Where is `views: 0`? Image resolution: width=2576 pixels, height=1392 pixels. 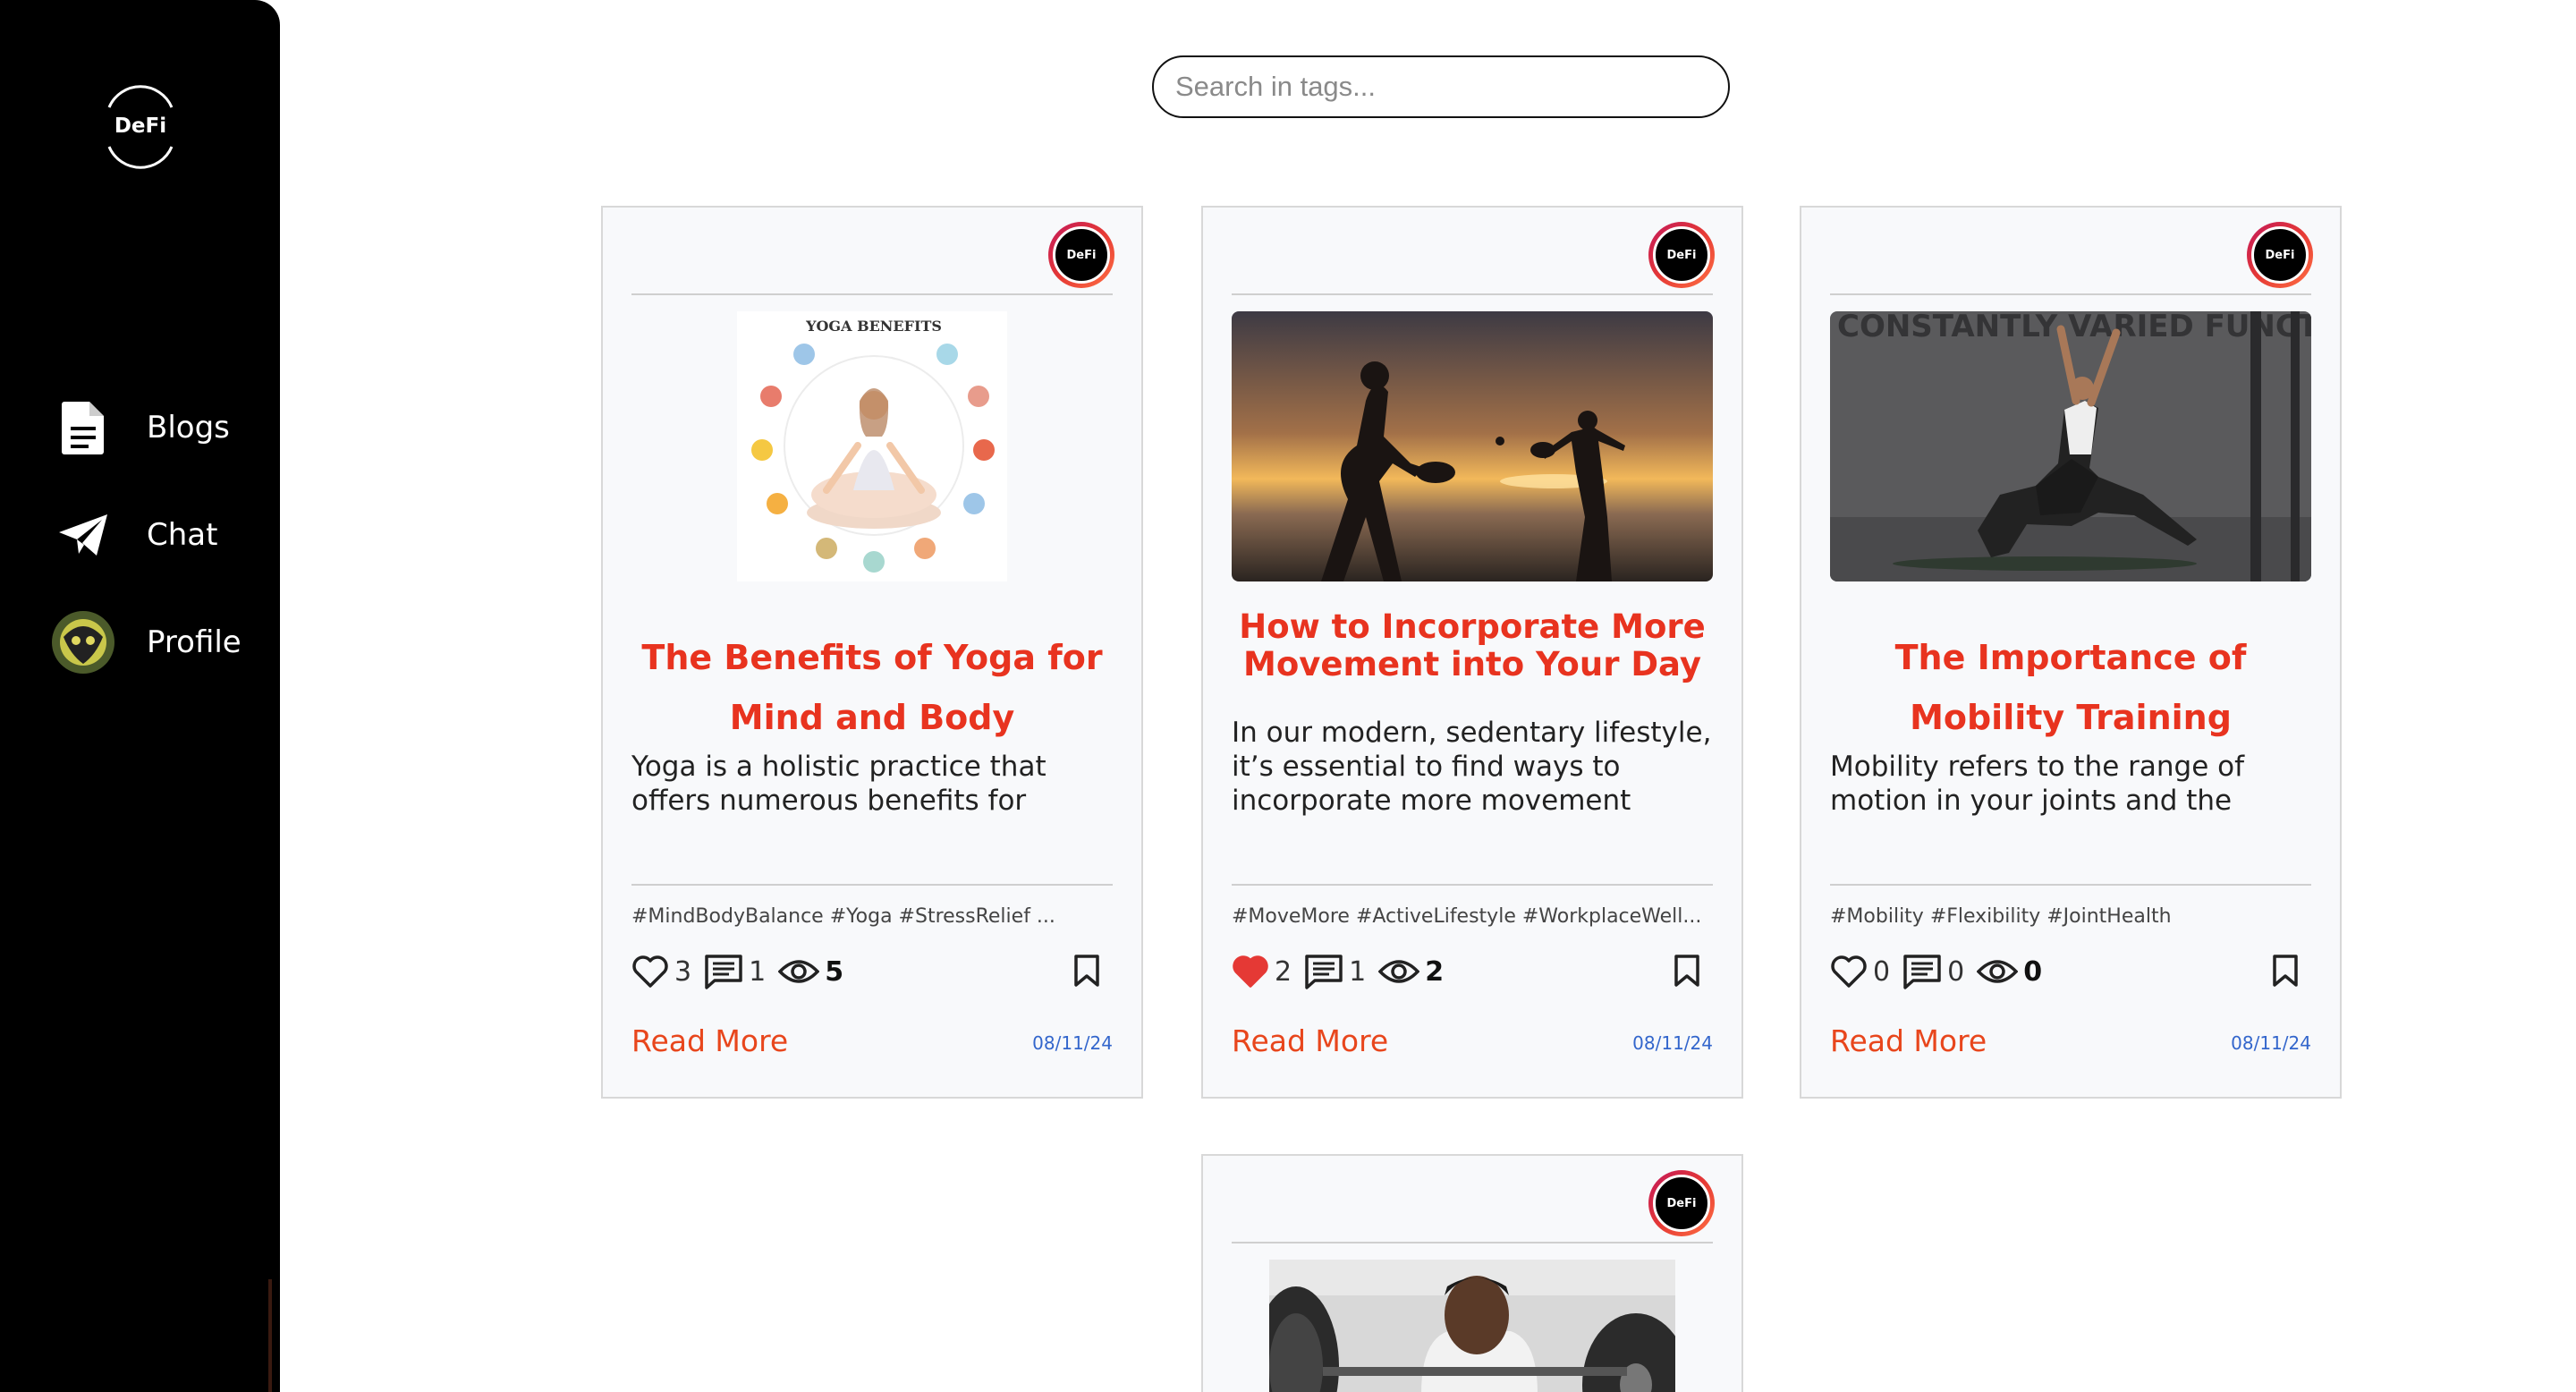
views: 0 is located at coordinates (2009, 972).